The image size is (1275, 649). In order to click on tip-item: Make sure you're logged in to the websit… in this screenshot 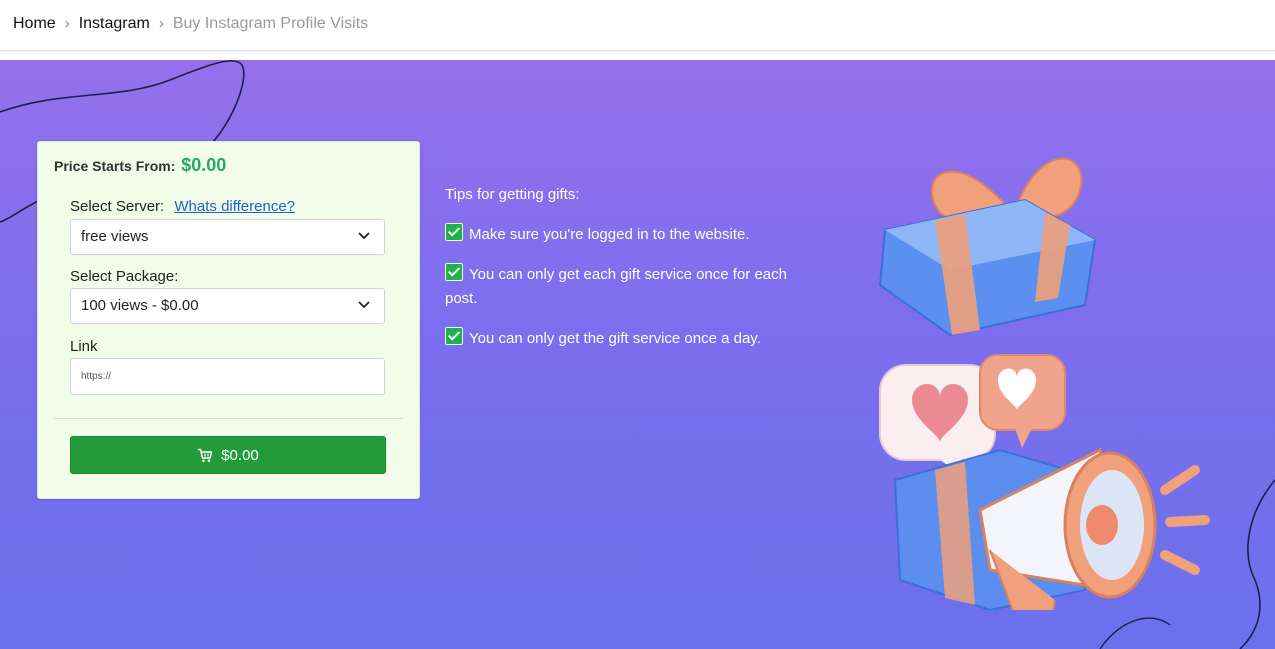, I will do `click(630, 235)`.